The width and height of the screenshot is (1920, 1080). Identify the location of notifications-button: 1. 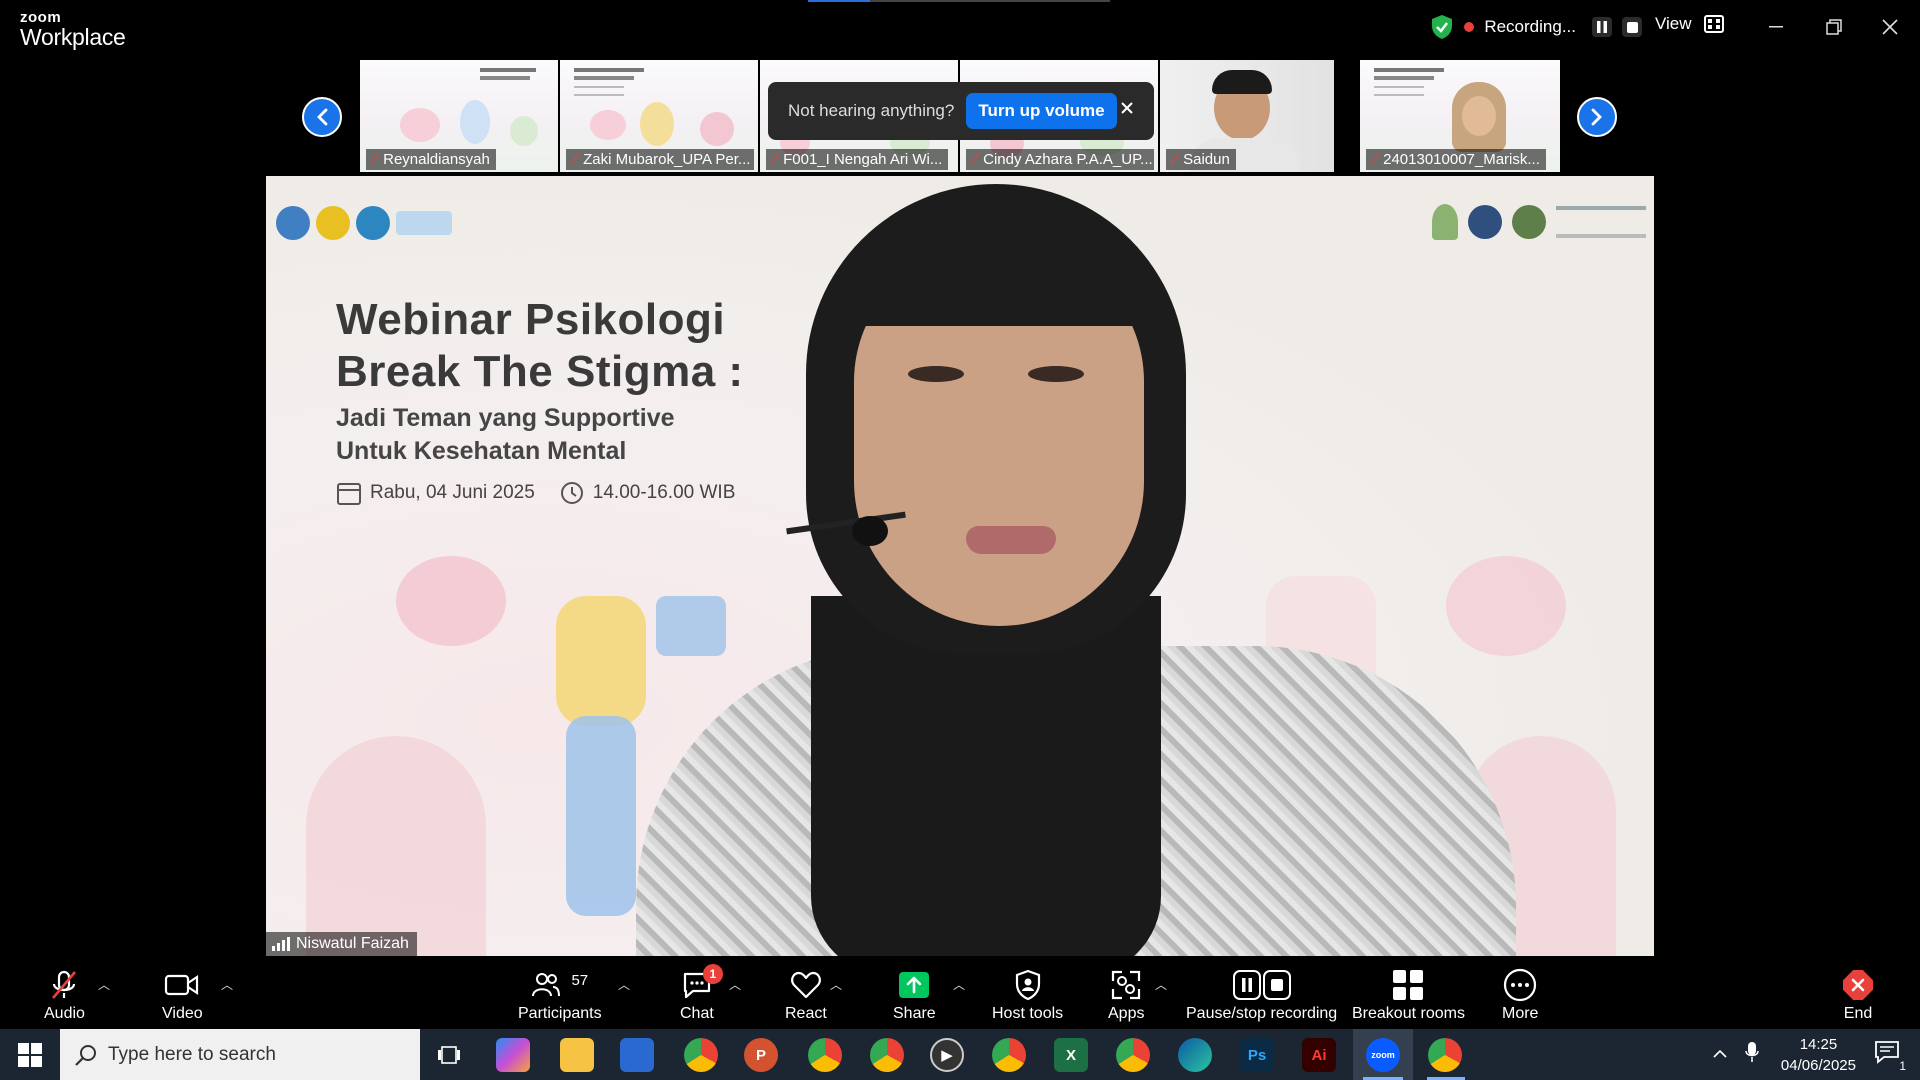
(1891, 1056).